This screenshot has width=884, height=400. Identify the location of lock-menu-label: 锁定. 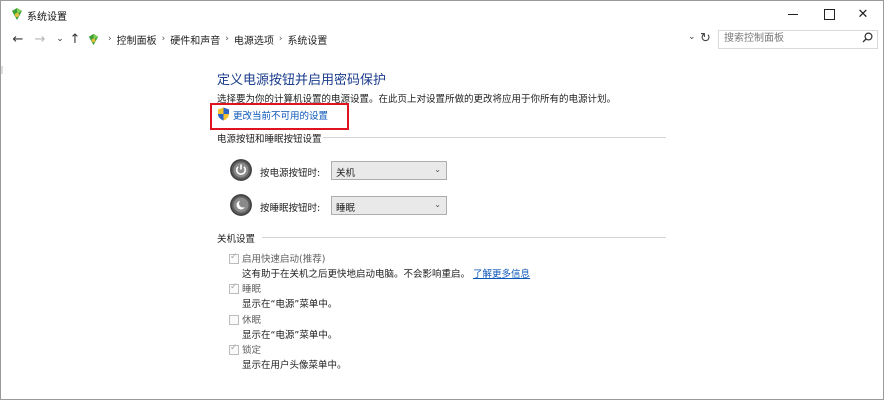
(252, 350).